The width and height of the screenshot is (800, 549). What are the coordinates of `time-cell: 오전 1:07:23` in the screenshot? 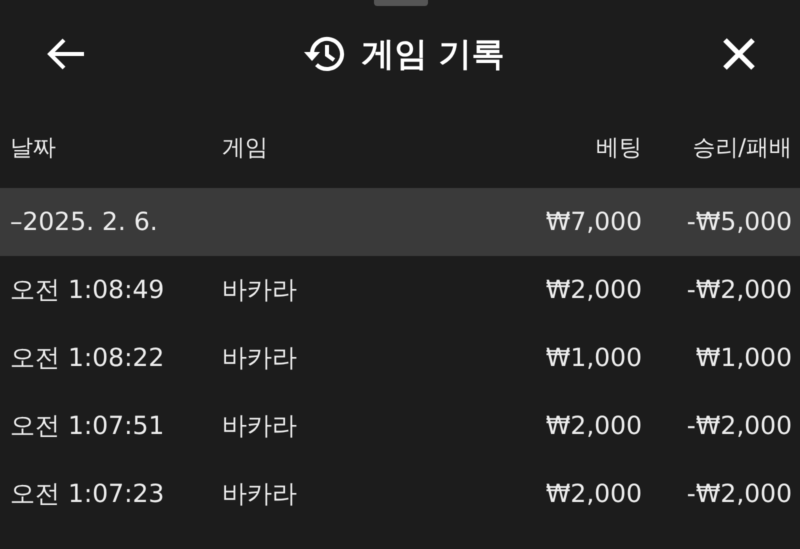 It's located at (87, 493).